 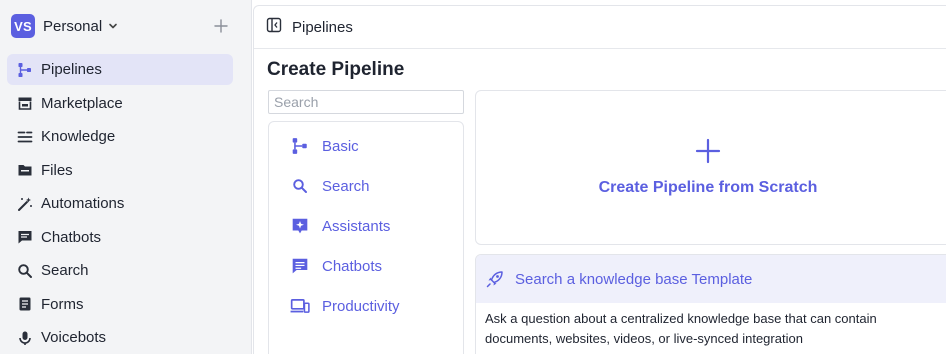 What do you see at coordinates (366, 146) in the screenshot?
I see `category-basic: Basic` at bounding box center [366, 146].